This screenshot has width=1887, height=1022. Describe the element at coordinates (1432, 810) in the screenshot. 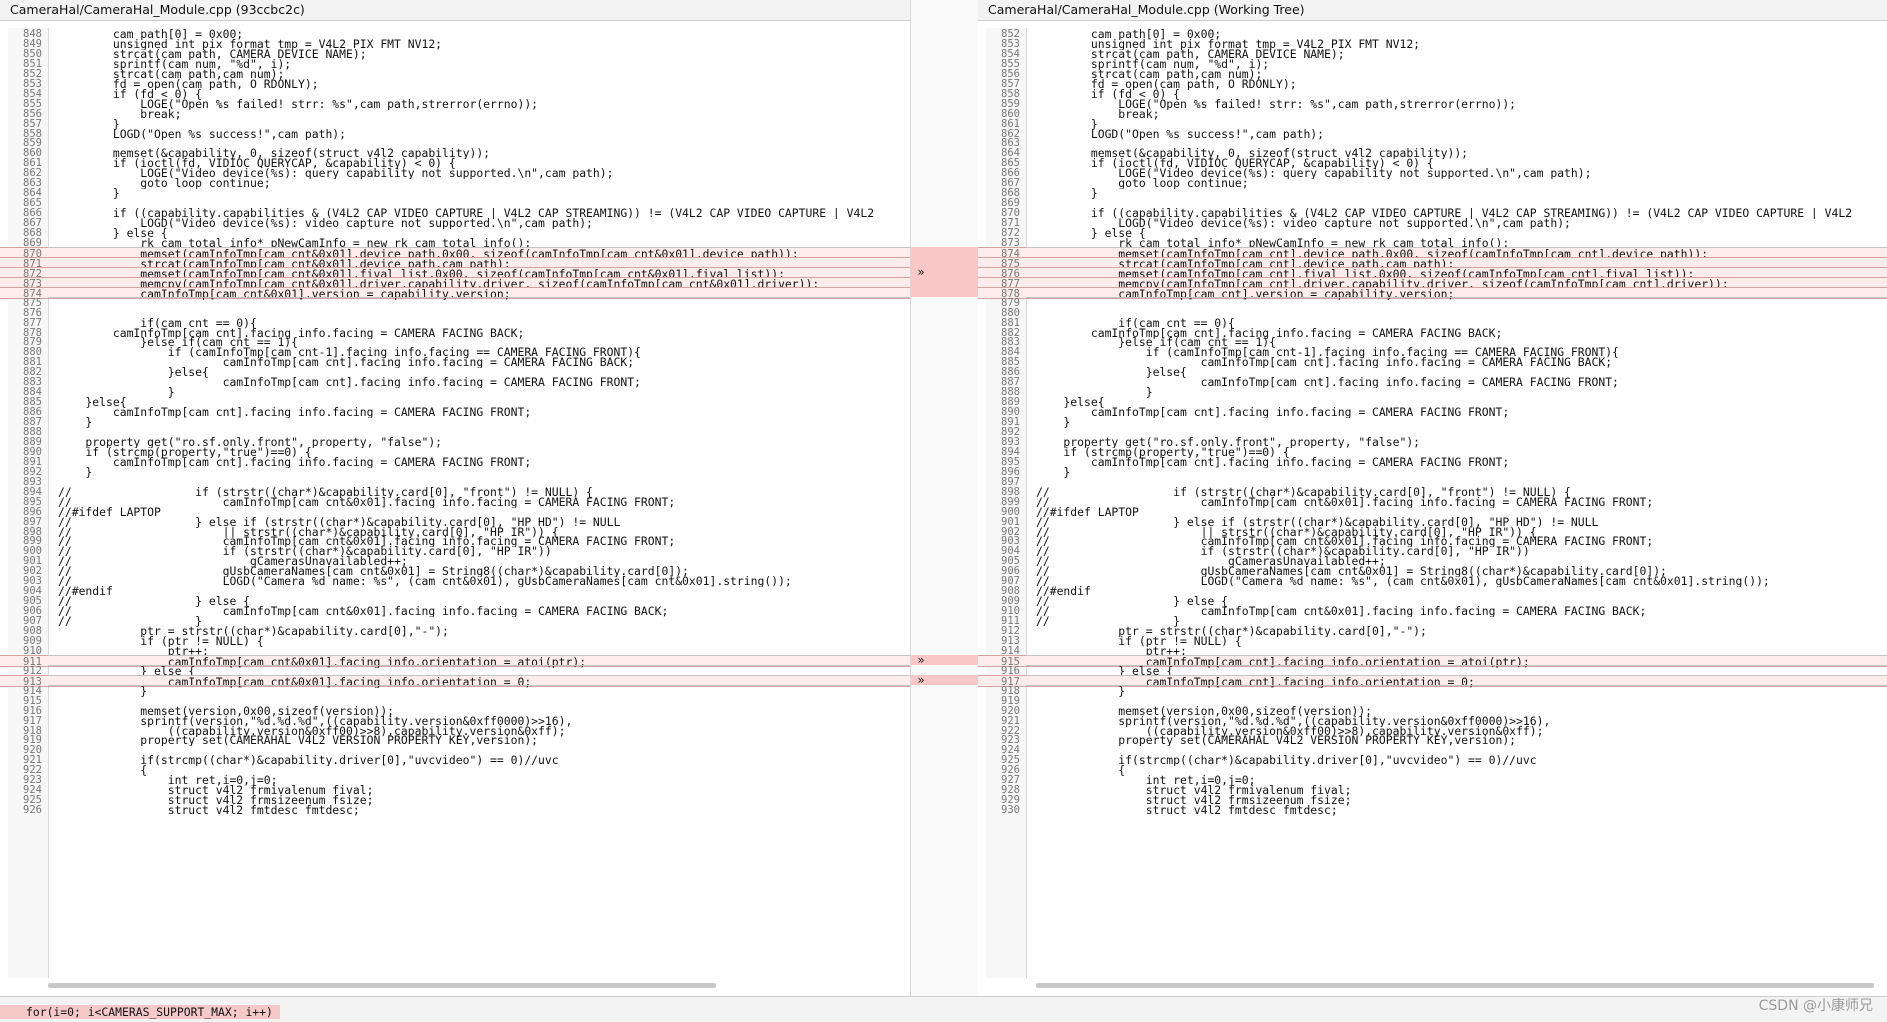

I see `code-line: 930 struct v4l2_fmtdesc fmtdesc;` at that location.